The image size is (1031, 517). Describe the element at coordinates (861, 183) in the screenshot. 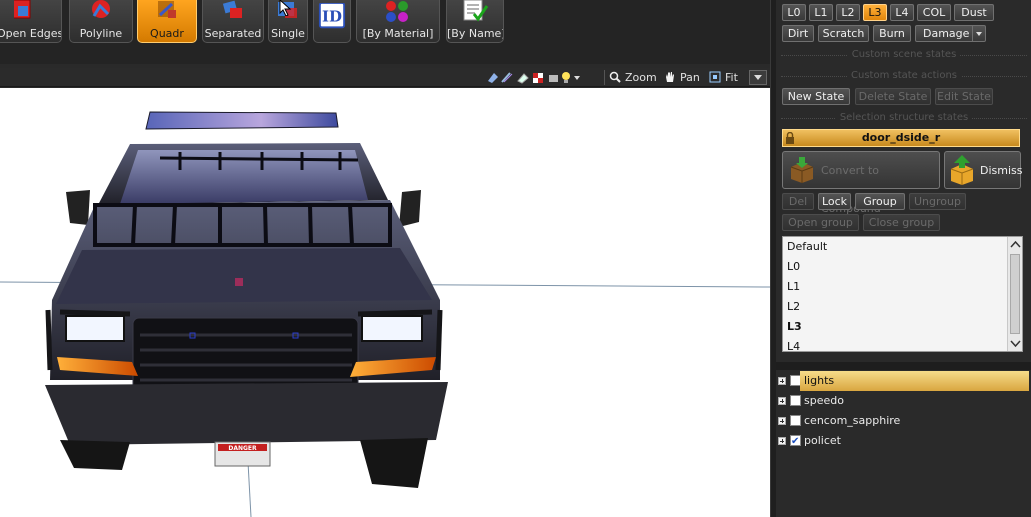

I see `convert-to-compound-button: Convert to Compound` at that location.